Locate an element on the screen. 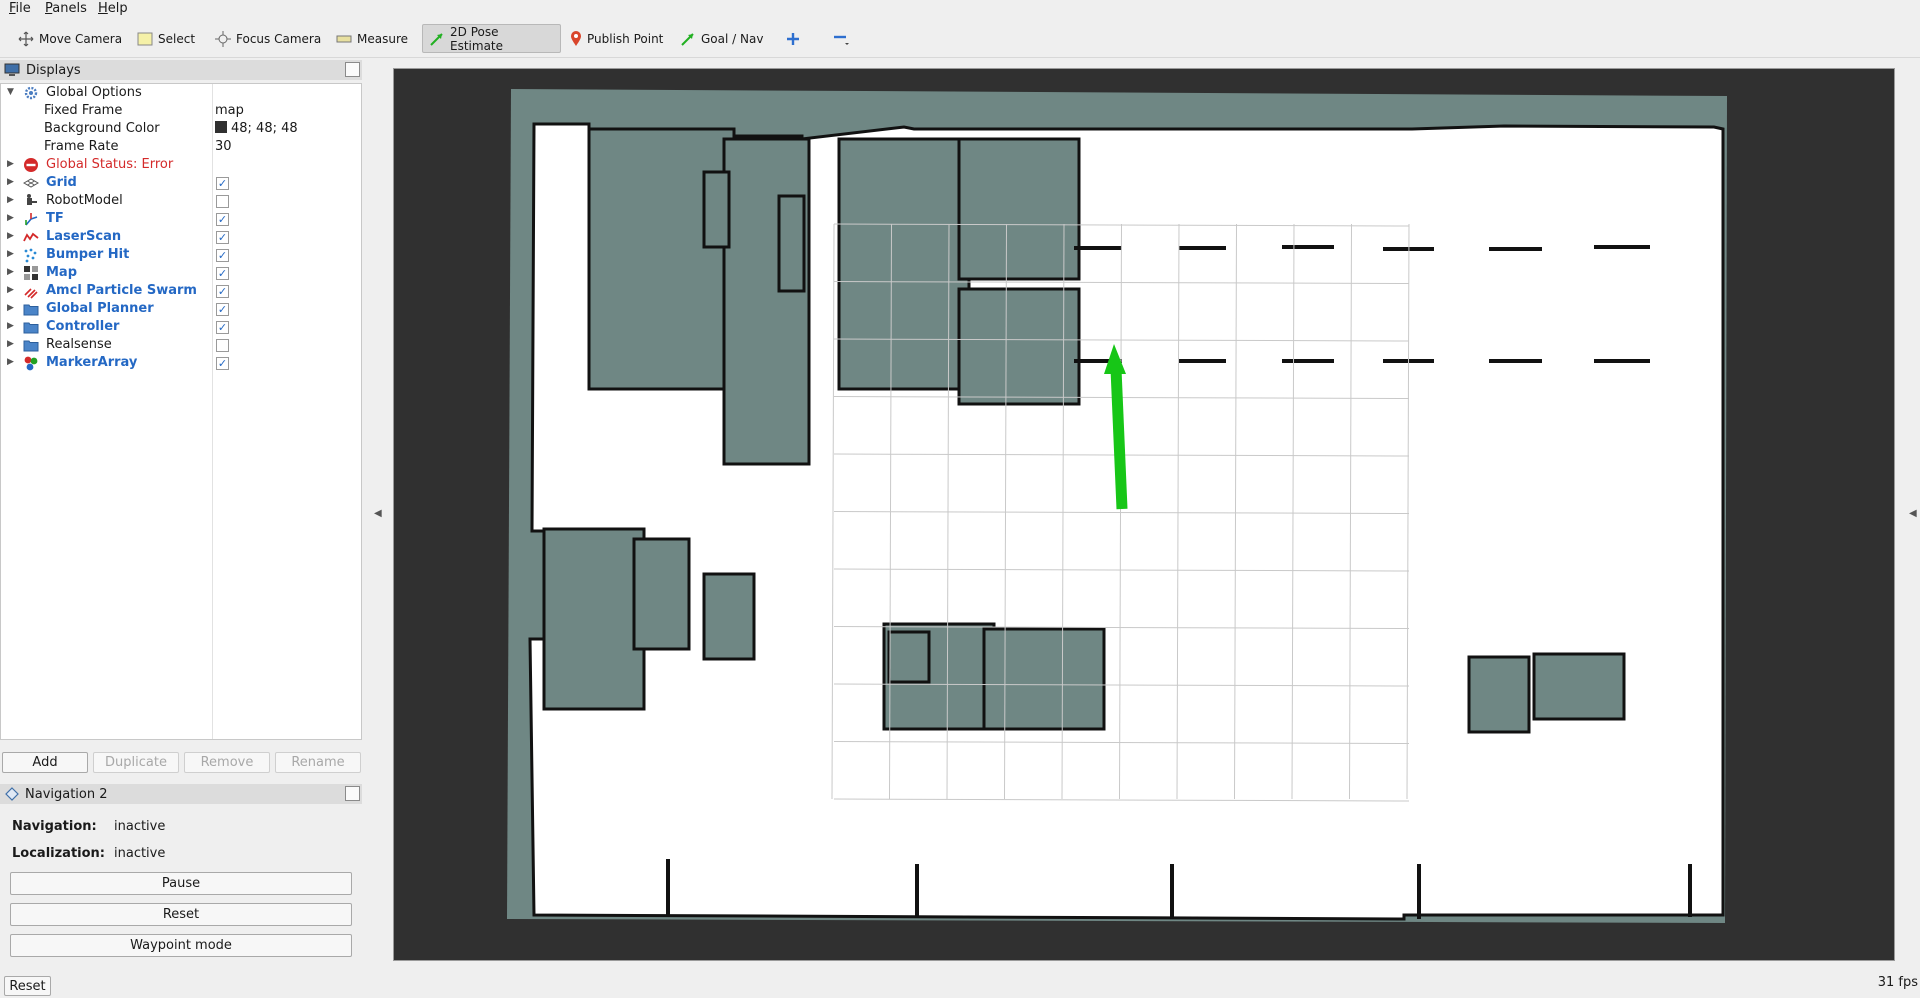 Image resolution: width=1920 pixels, height=998 pixels. remove-display-button: Remove is located at coordinates (227, 762).